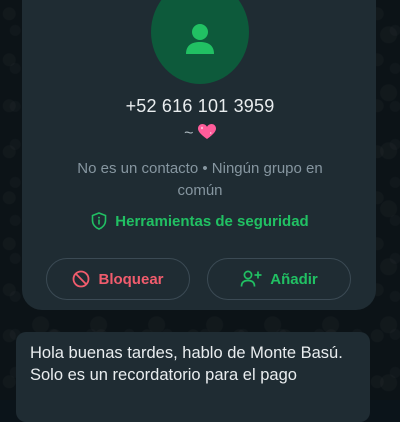 The width and height of the screenshot is (400, 422). What do you see at coordinates (206, 131) in the screenshot?
I see `sparkling-heart-icon` at bounding box center [206, 131].